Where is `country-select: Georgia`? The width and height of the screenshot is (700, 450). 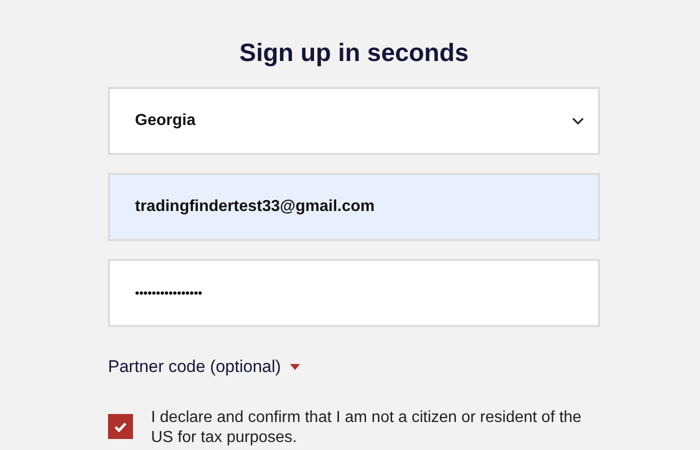 country-select: Georgia is located at coordinates (354, 121).